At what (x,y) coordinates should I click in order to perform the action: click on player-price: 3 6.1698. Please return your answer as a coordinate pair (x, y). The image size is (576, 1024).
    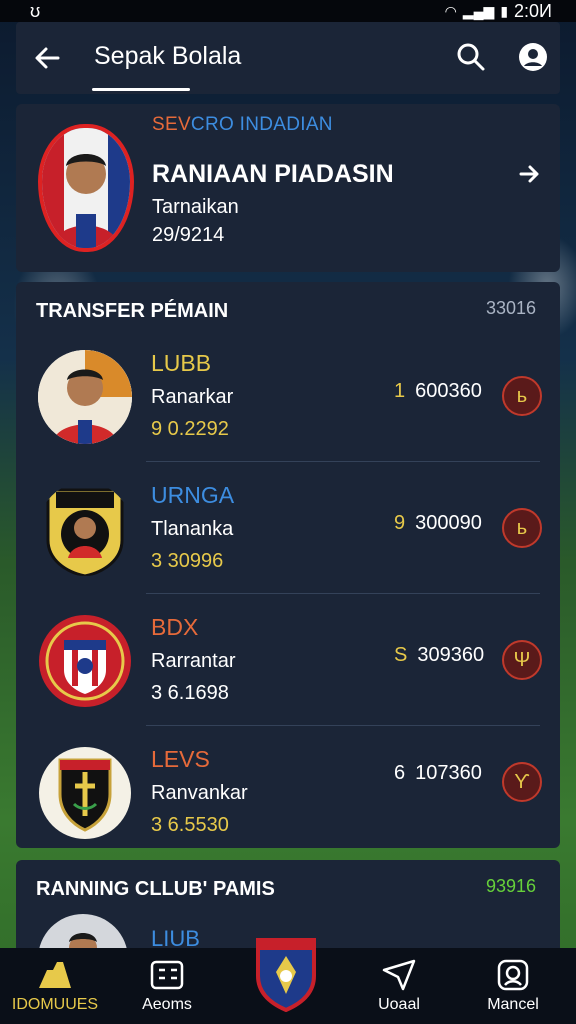
    Looking at the image, I should click on (190, 693).